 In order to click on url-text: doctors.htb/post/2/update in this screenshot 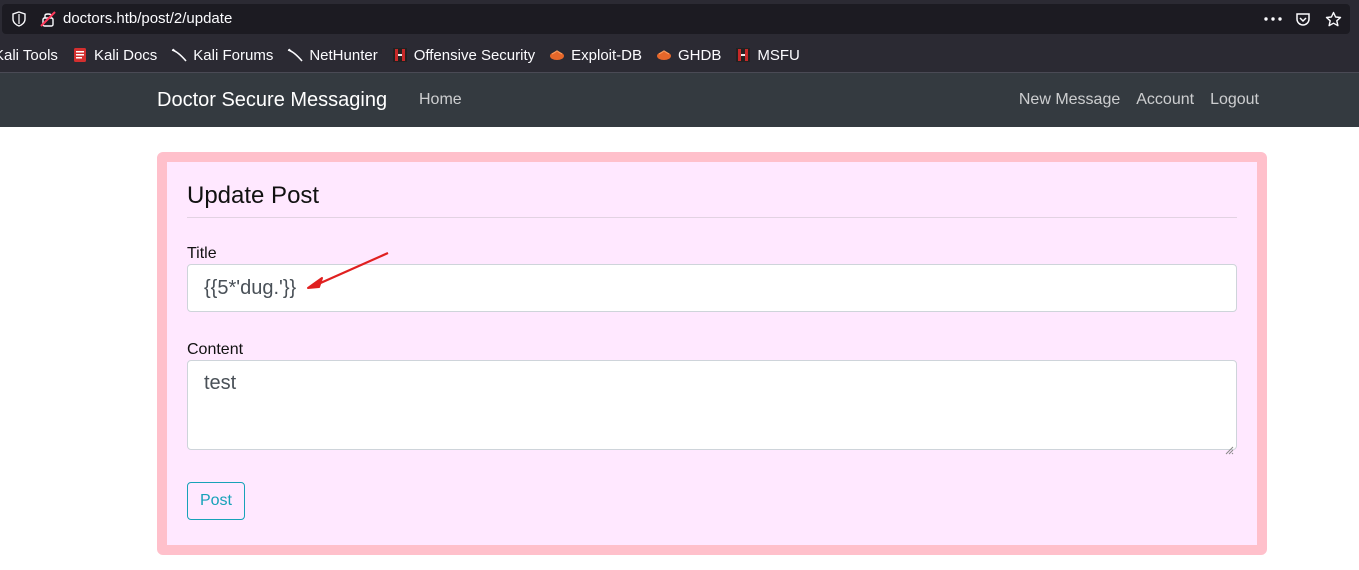, I will do `click(147, 19)`.